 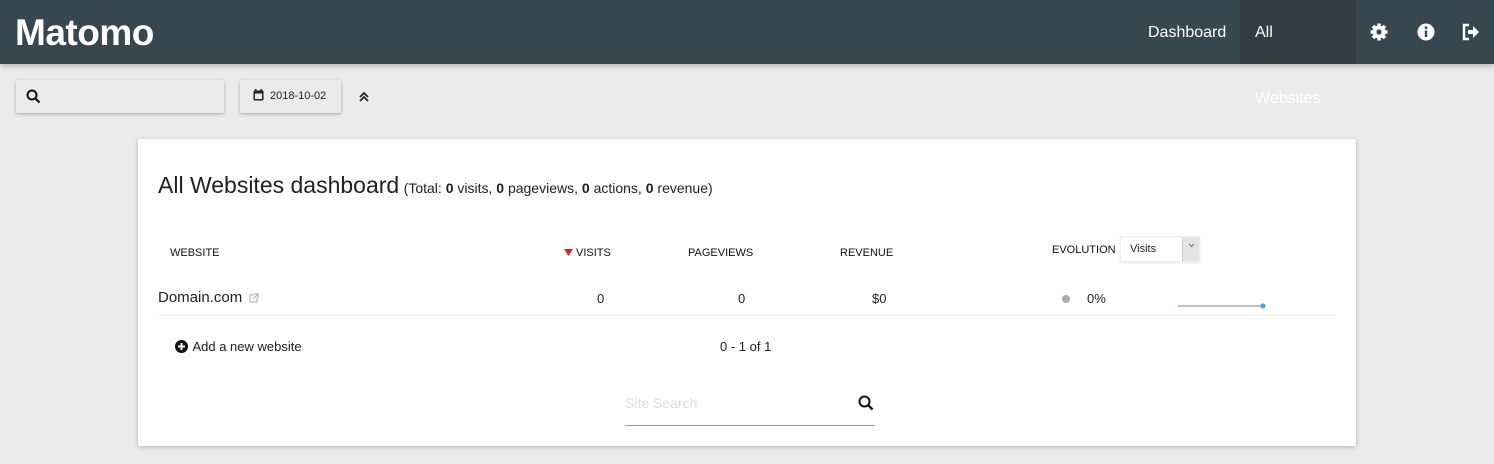 I want to click on revenue-cell: $0, so click(x=879, y=298).